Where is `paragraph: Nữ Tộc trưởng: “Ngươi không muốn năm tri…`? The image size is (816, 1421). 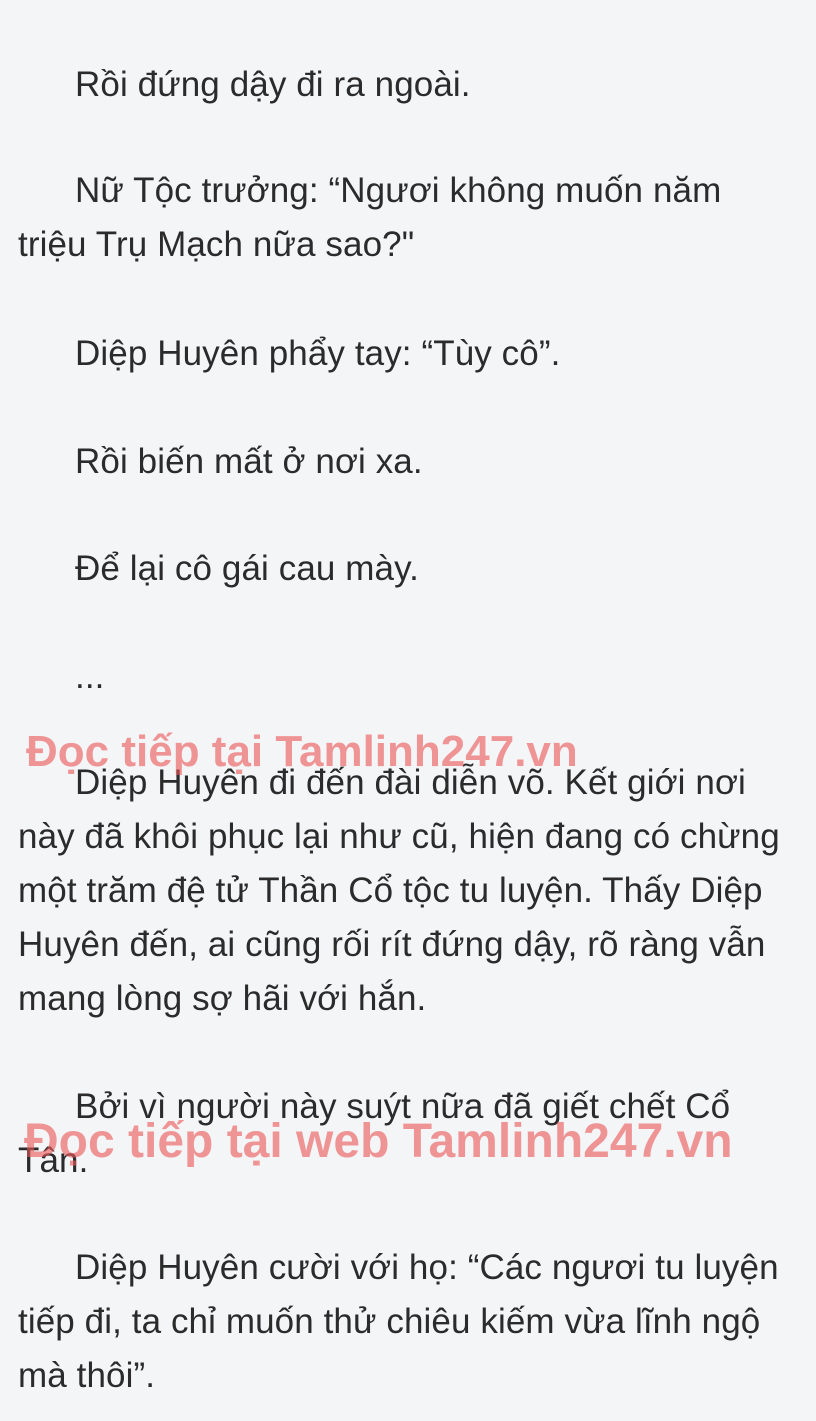
paragraph: Nữ Tộc trưởng: “Ngươi không muốn năm tri… is located at coordinates (370, 217).